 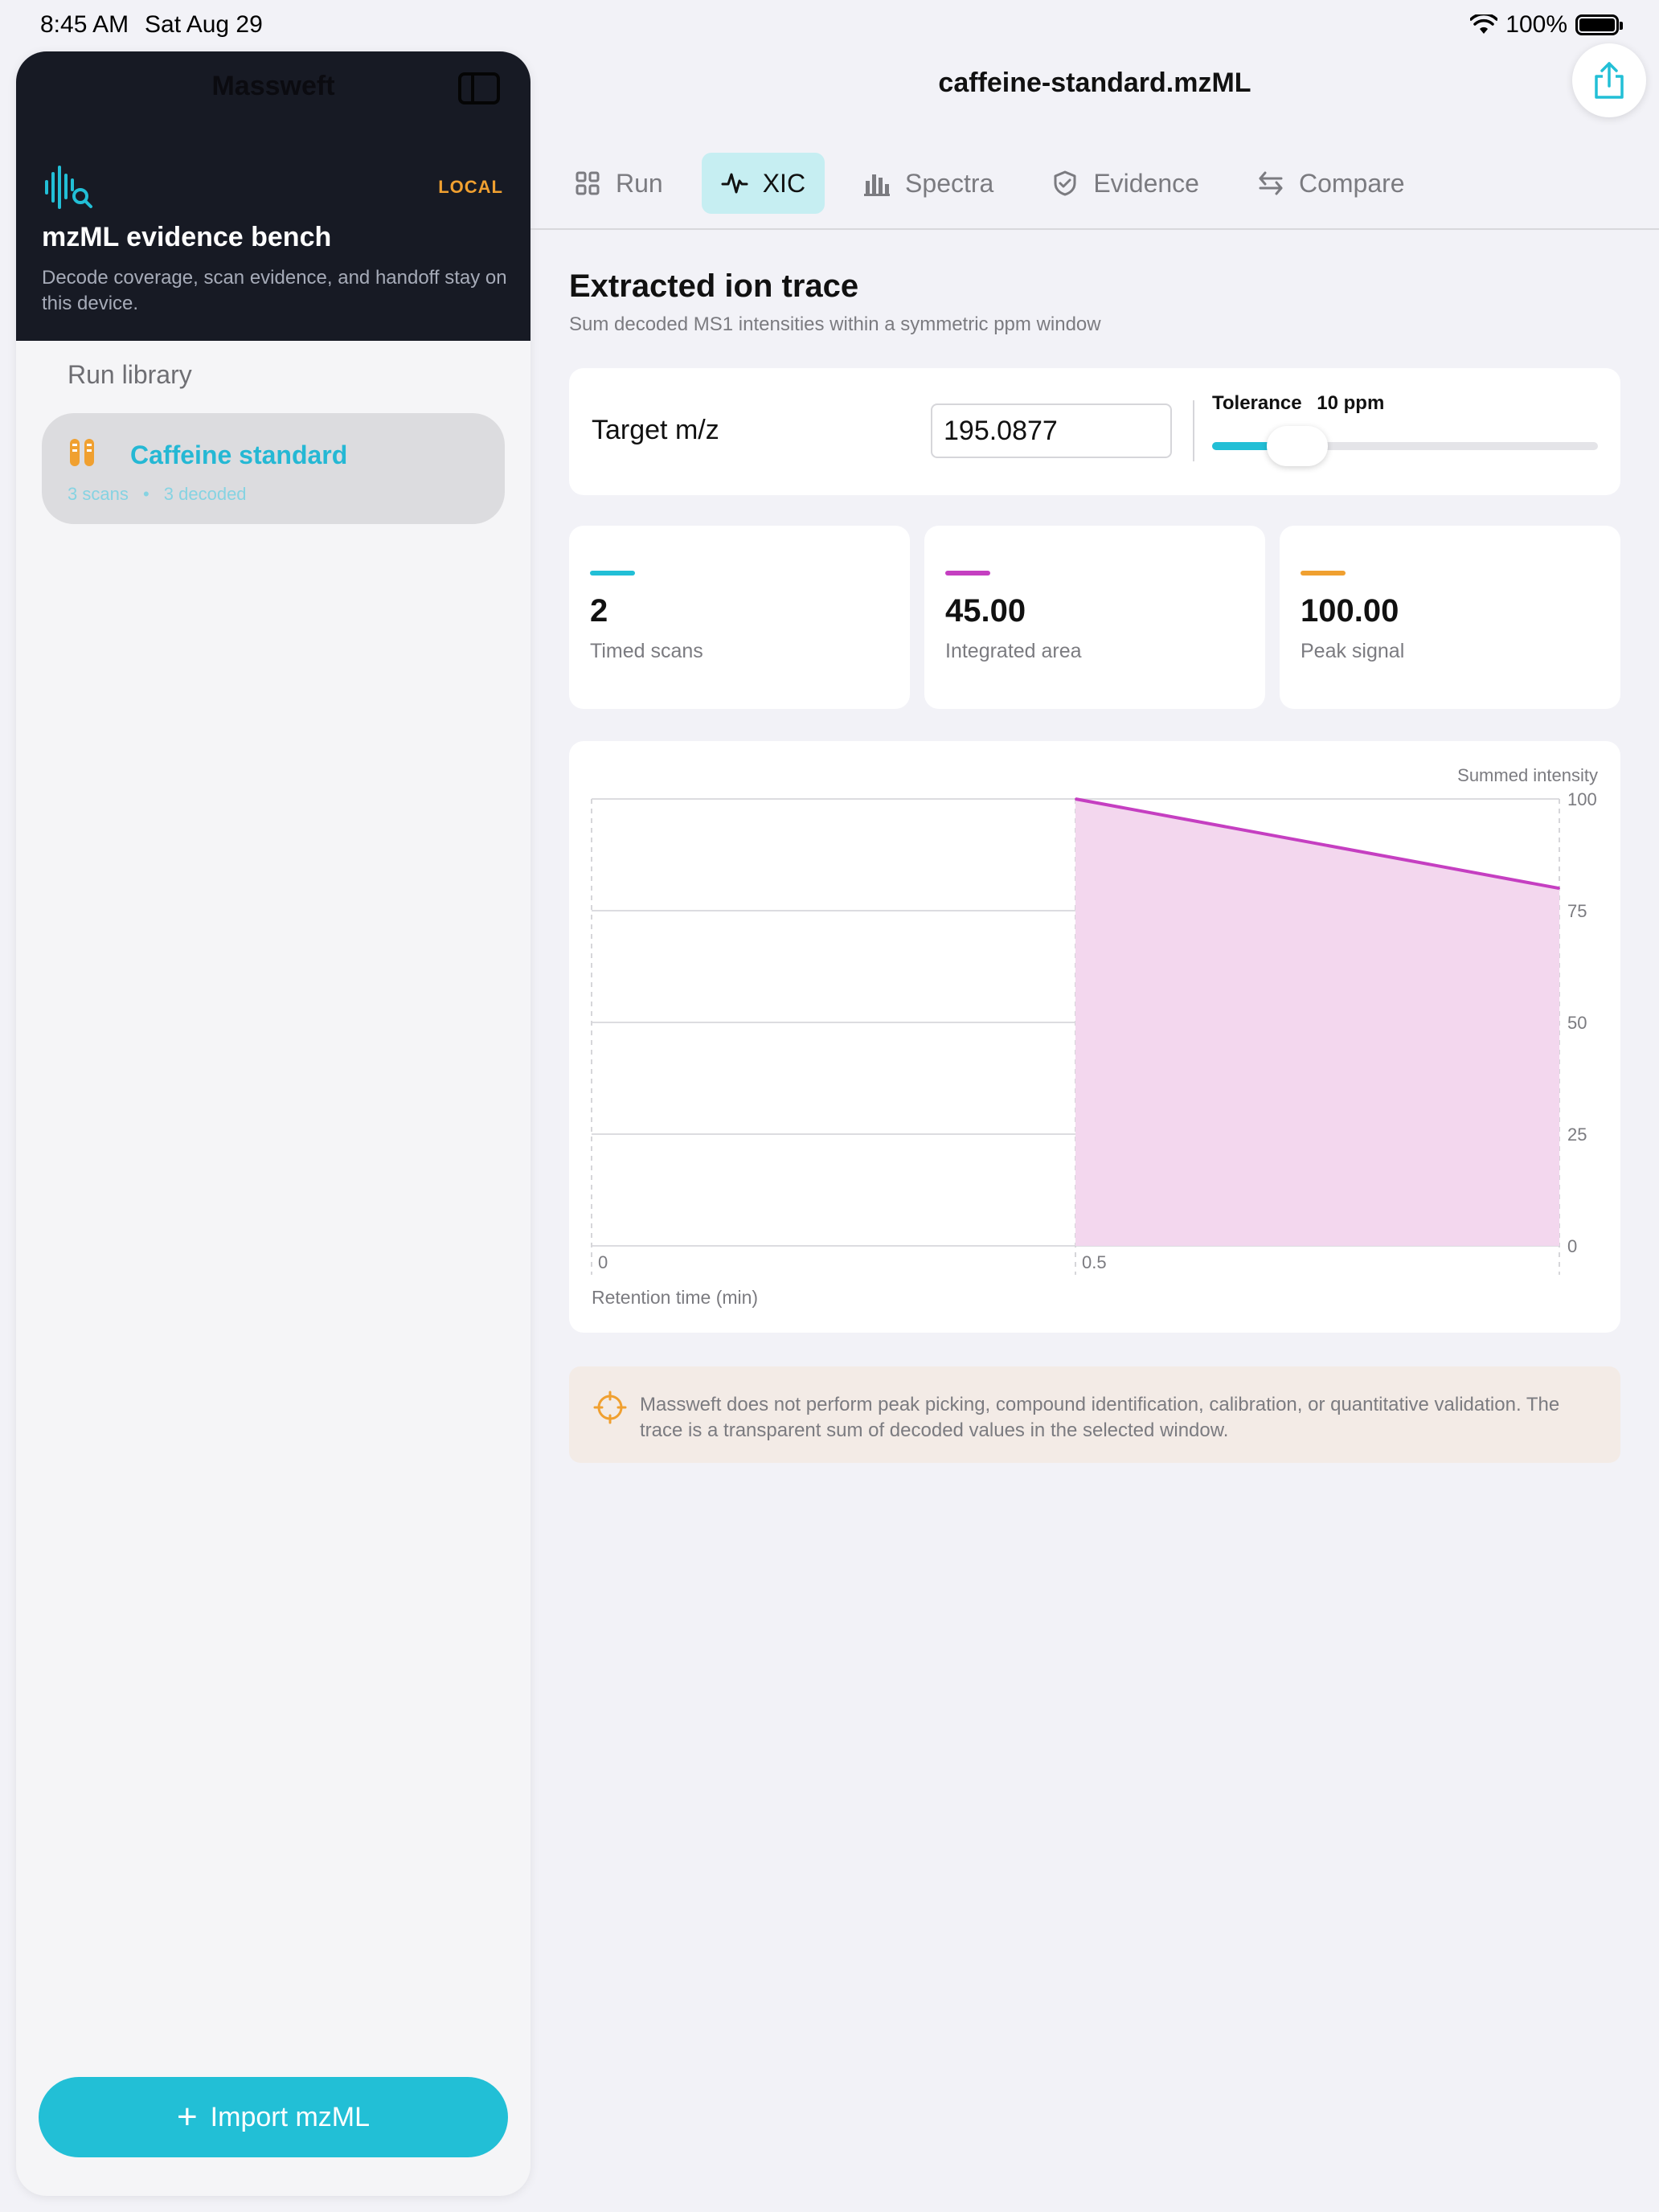 What do you see at coordinates (1577, 1134) in the screenshot?
I see `y-tick-label: 25` at bounding box center [1577, 1134].